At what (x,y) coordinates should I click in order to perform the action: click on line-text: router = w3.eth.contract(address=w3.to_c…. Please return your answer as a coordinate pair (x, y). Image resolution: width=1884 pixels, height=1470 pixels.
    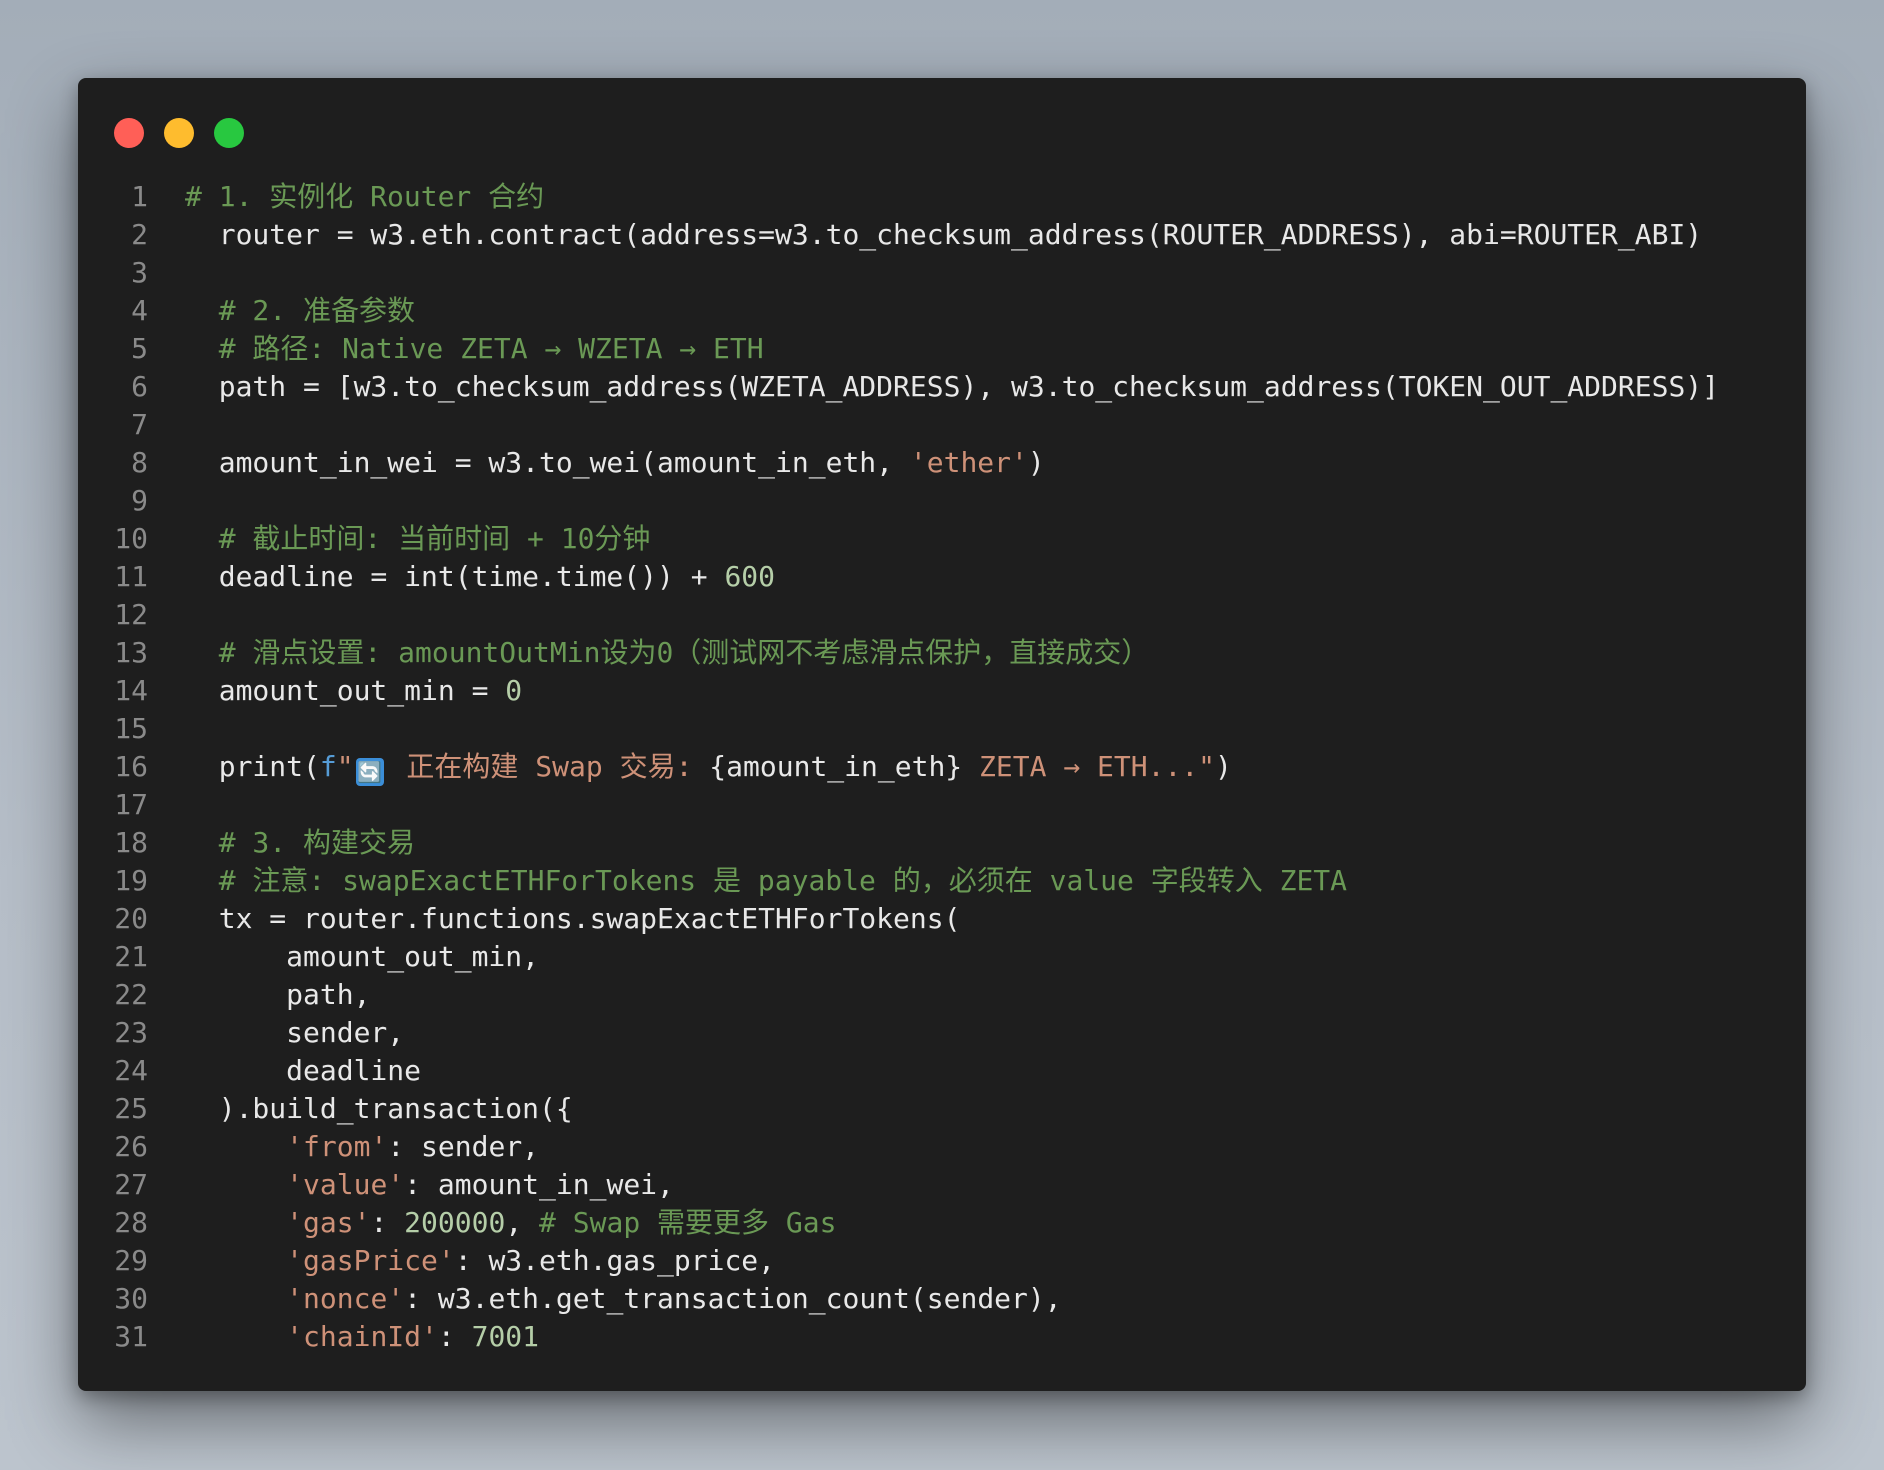
    Looking at the image, I should click on (943, 235).